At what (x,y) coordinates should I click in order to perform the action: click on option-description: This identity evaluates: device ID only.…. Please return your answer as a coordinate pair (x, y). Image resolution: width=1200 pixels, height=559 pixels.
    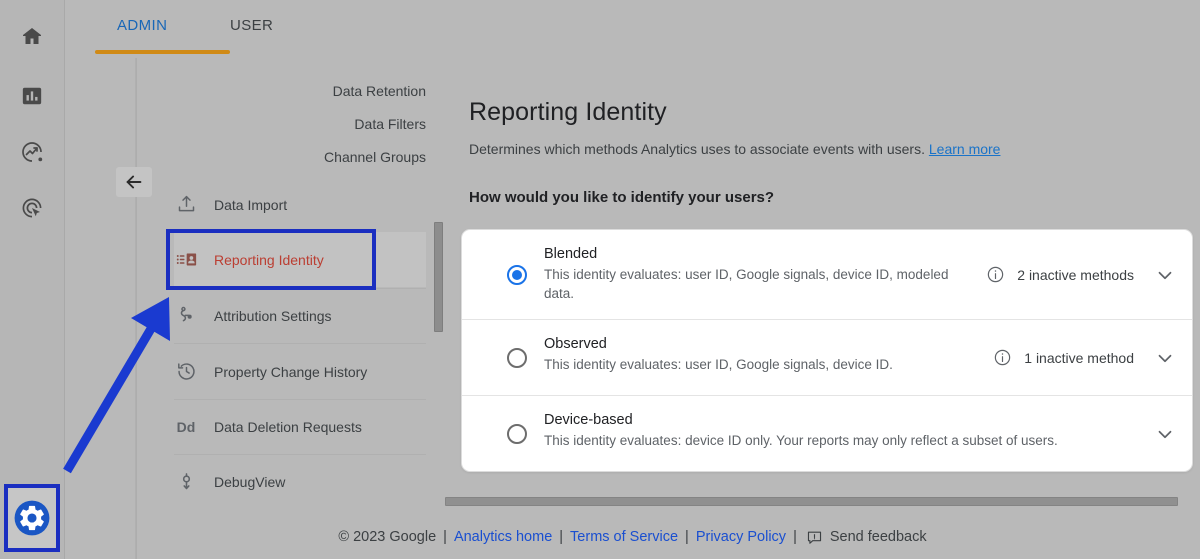
    Looking at the image, I should click on (801, 441).